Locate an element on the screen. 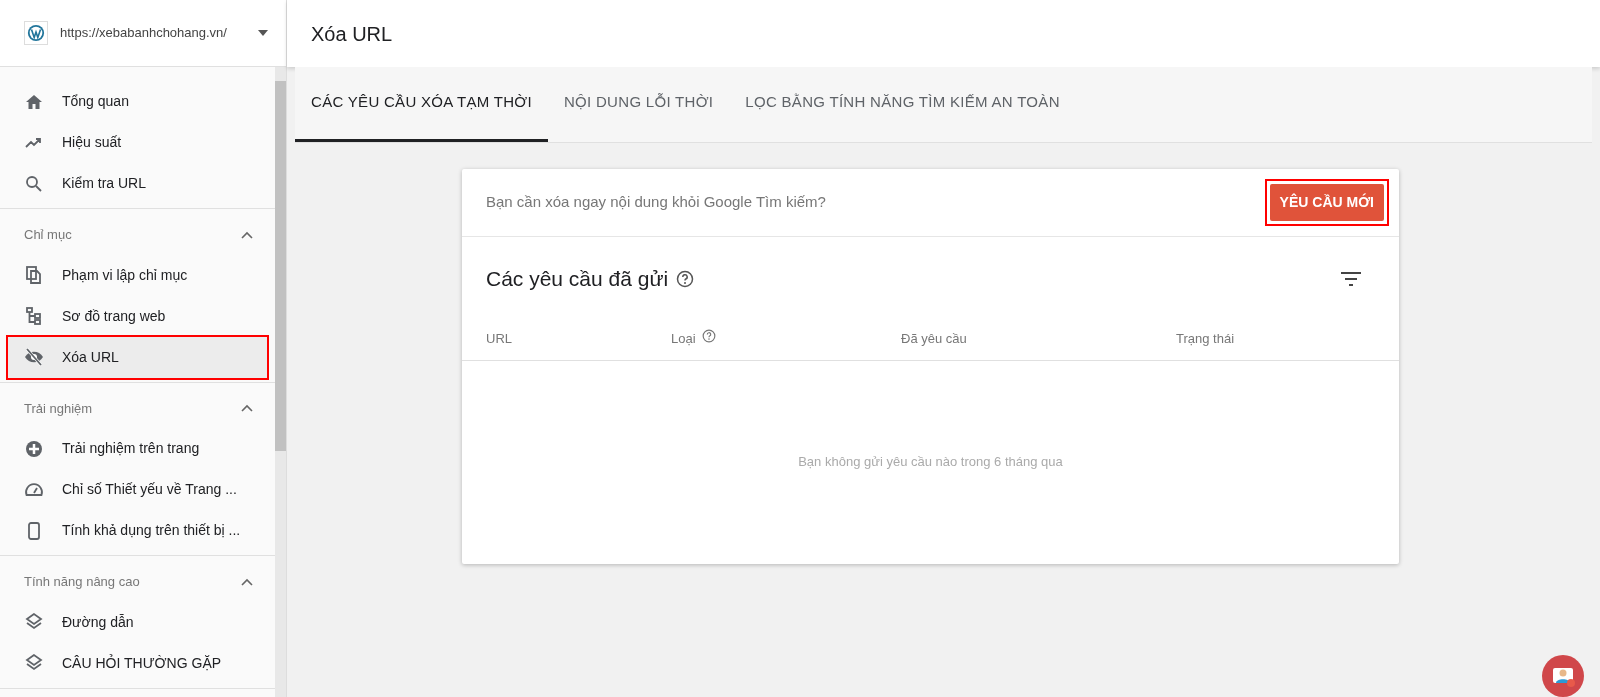  scrollbar-thumb is located at coordinates (280, 266).